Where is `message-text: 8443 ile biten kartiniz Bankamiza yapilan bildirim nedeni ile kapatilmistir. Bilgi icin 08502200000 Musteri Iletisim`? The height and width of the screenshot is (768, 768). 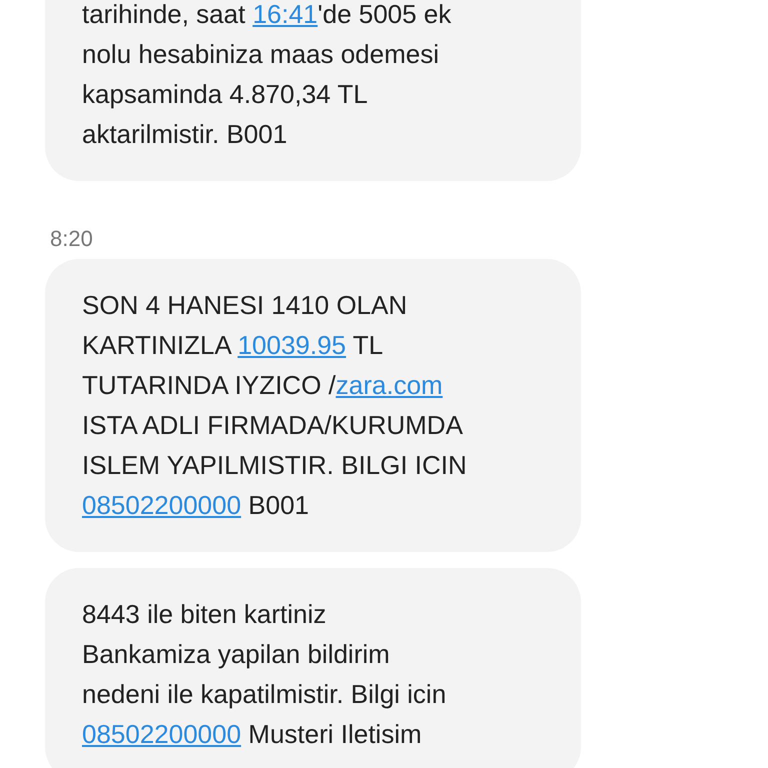 message-text: 8443 ile biten kartiniz Bankamiza yapilan bildirim nedeni ile kapatilmistir. Bilgi icin 08502200000 Musteri Iletisim is located at coordinates (265, 674).